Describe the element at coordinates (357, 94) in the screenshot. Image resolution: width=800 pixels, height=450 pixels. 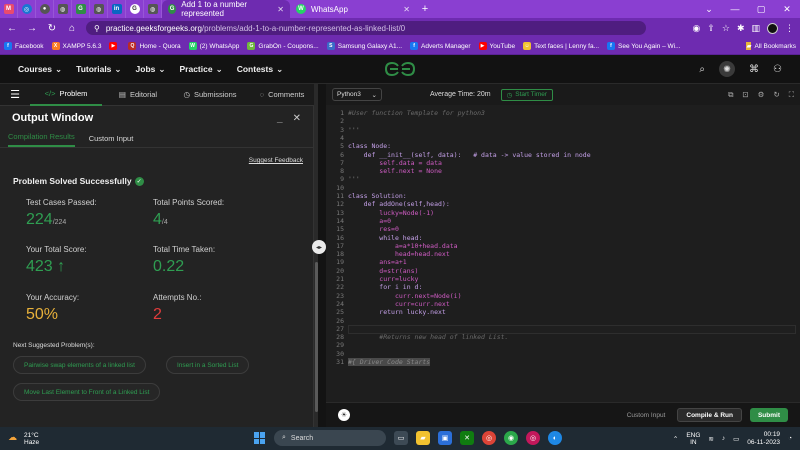
I see `language-select: Python3 ⌄` at that location.